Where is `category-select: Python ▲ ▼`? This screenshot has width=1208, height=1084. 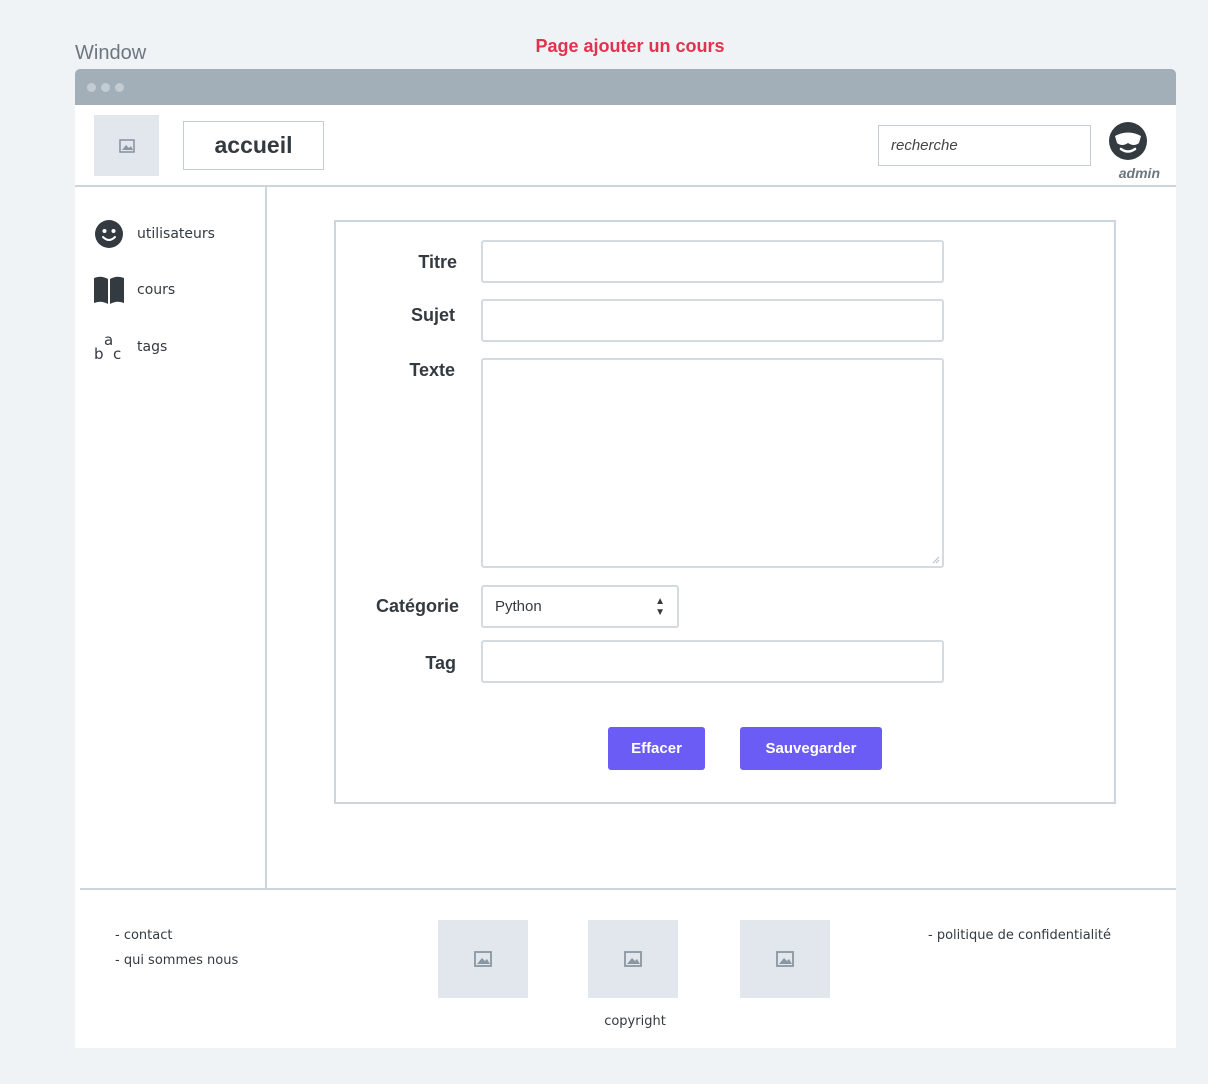 category-select: Python ▲ ▼ is located at coordinates (580, 606).